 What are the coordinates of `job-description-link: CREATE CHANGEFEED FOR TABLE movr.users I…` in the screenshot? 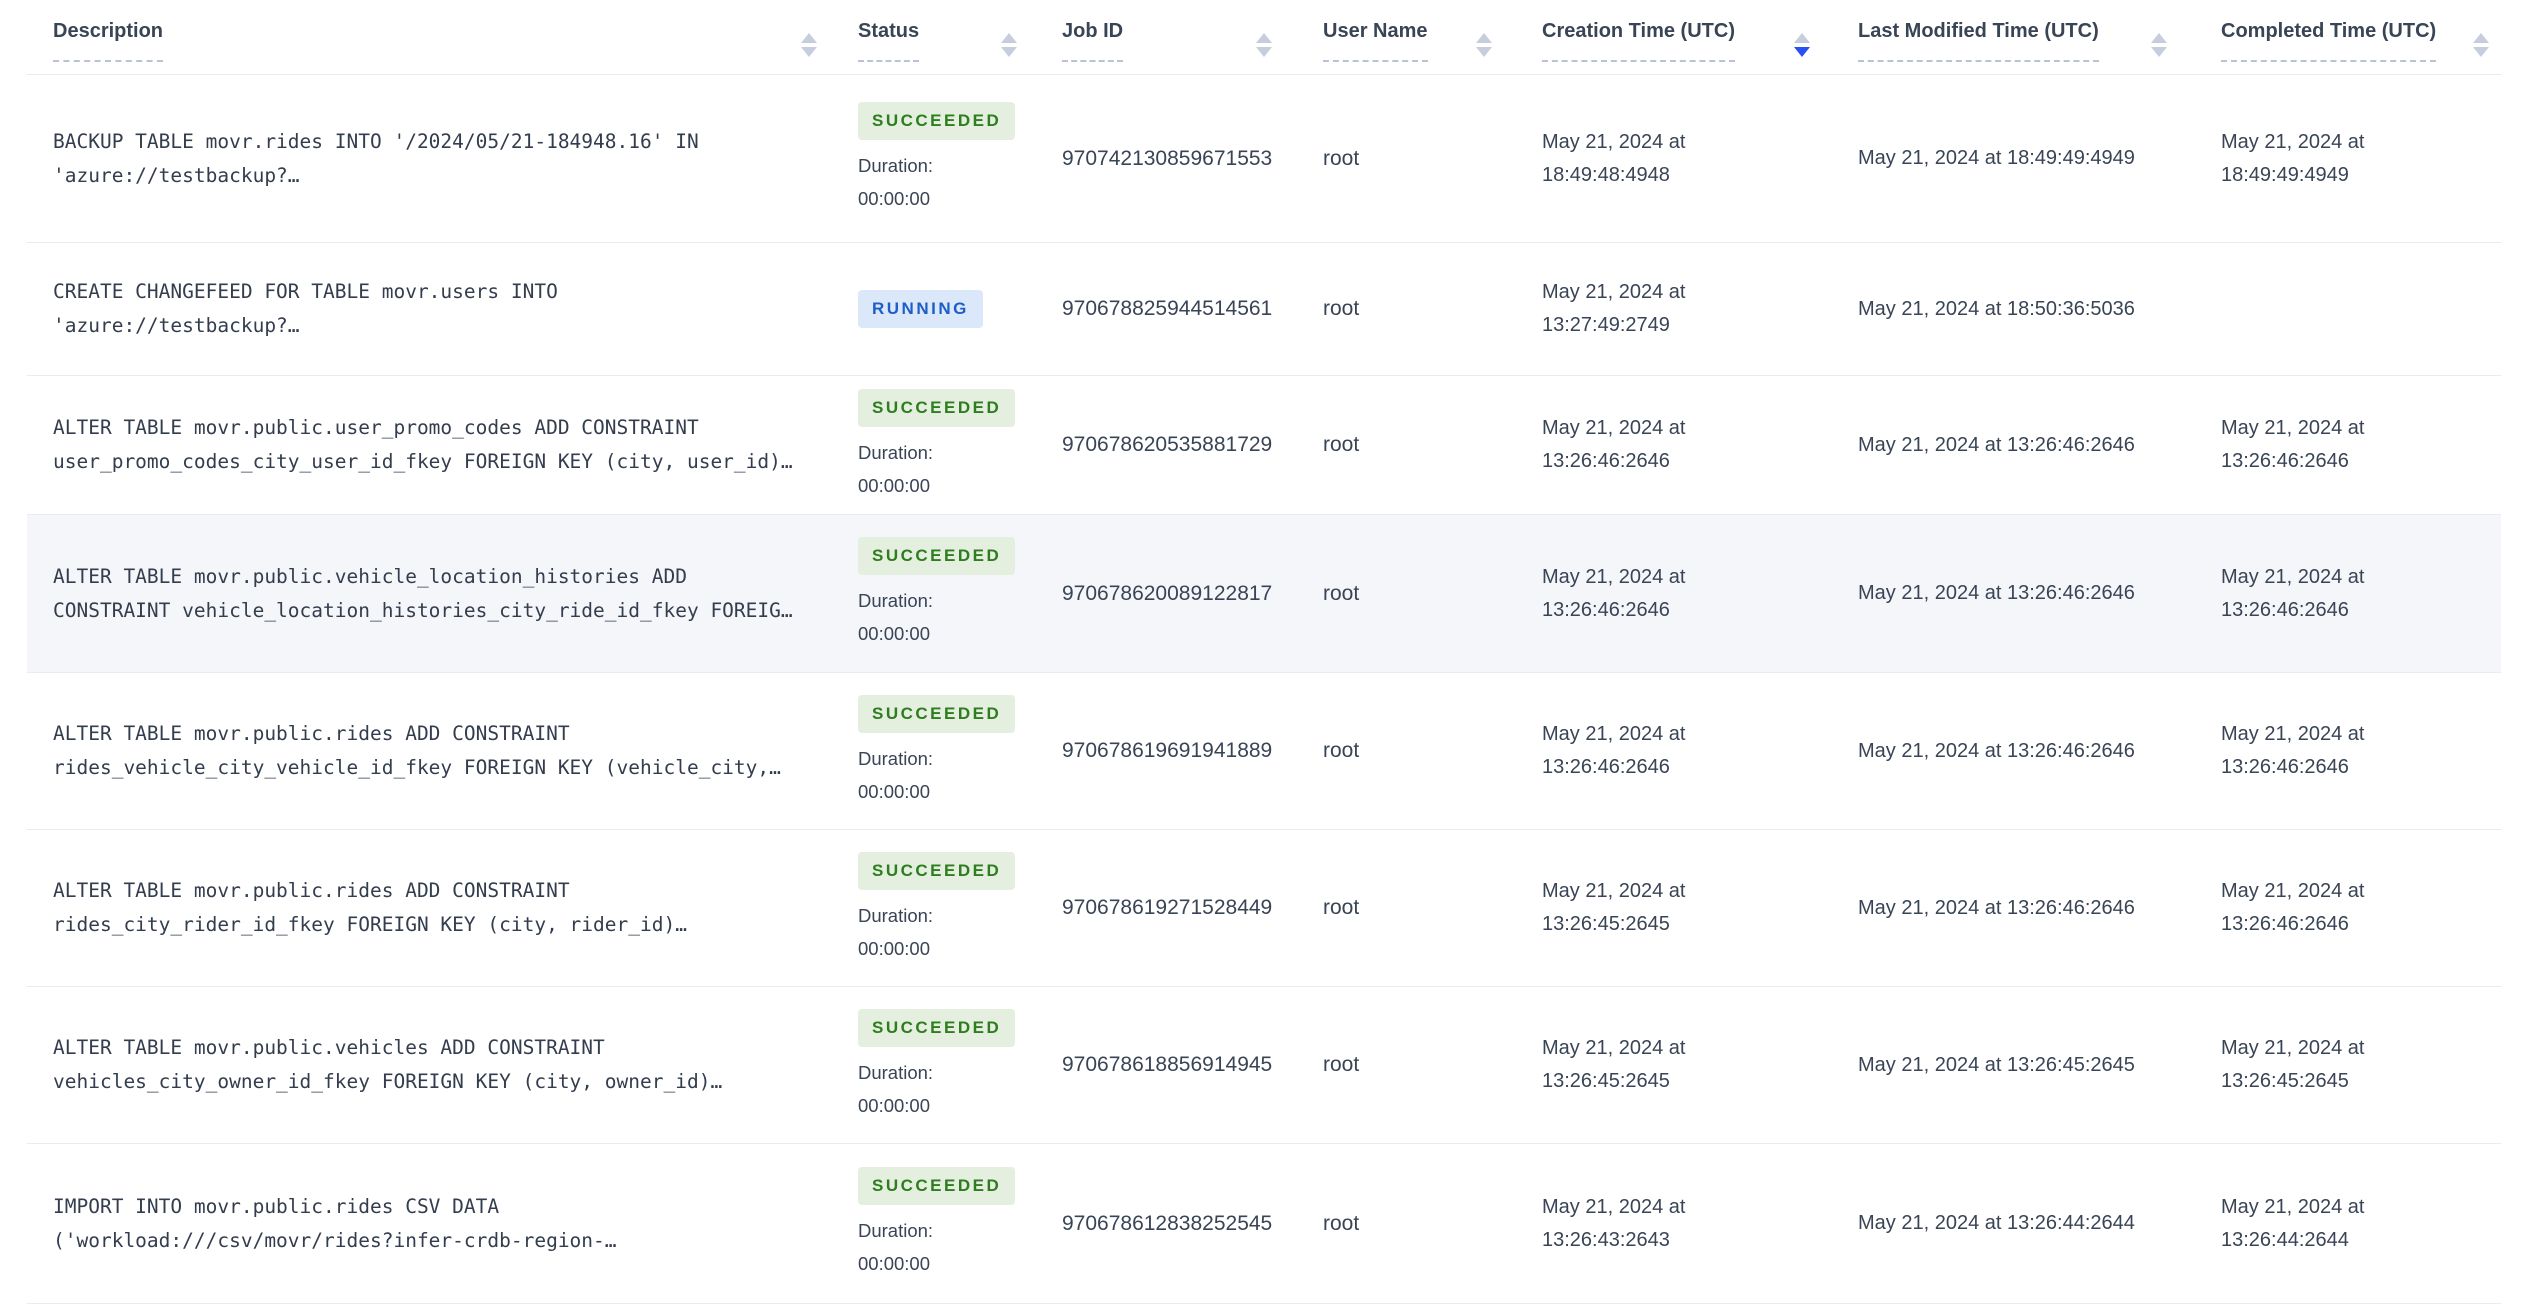 It's located at (449, 309).